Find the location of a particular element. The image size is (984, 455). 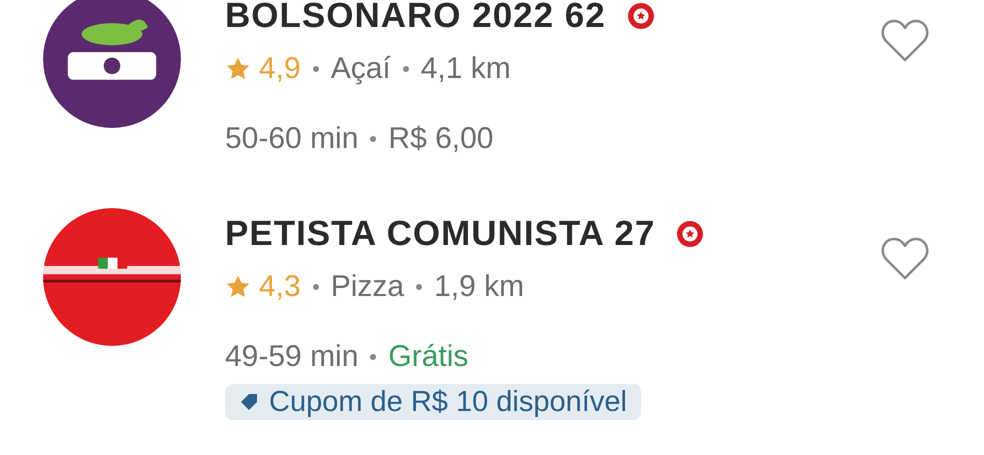

rating: 4,3 is located at coordinates (280, 287).